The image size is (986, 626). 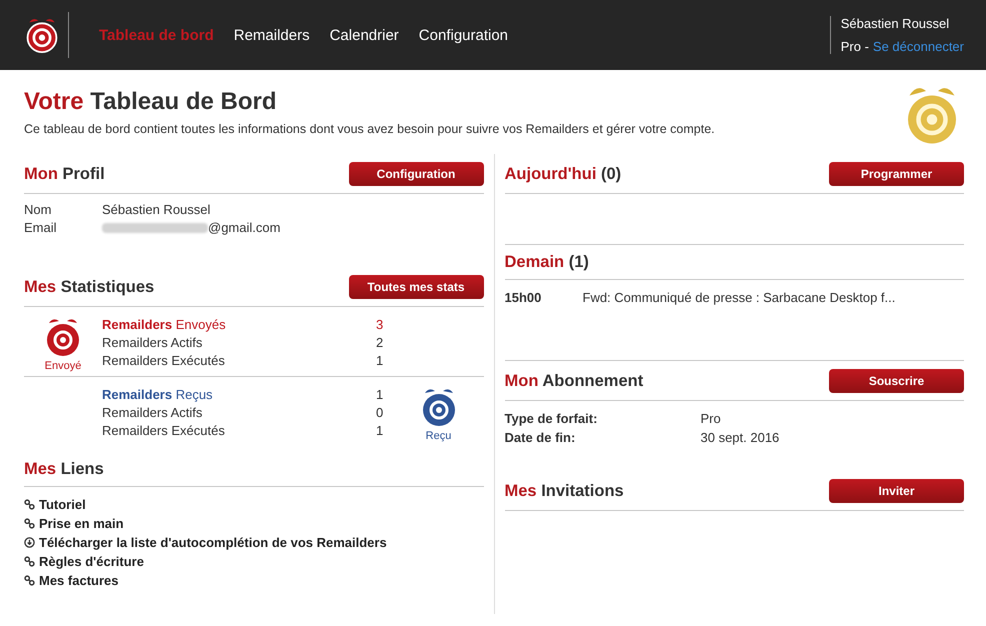 I want to click on all-stats-button: Toutes mes stats, so click(x=416, y=287).